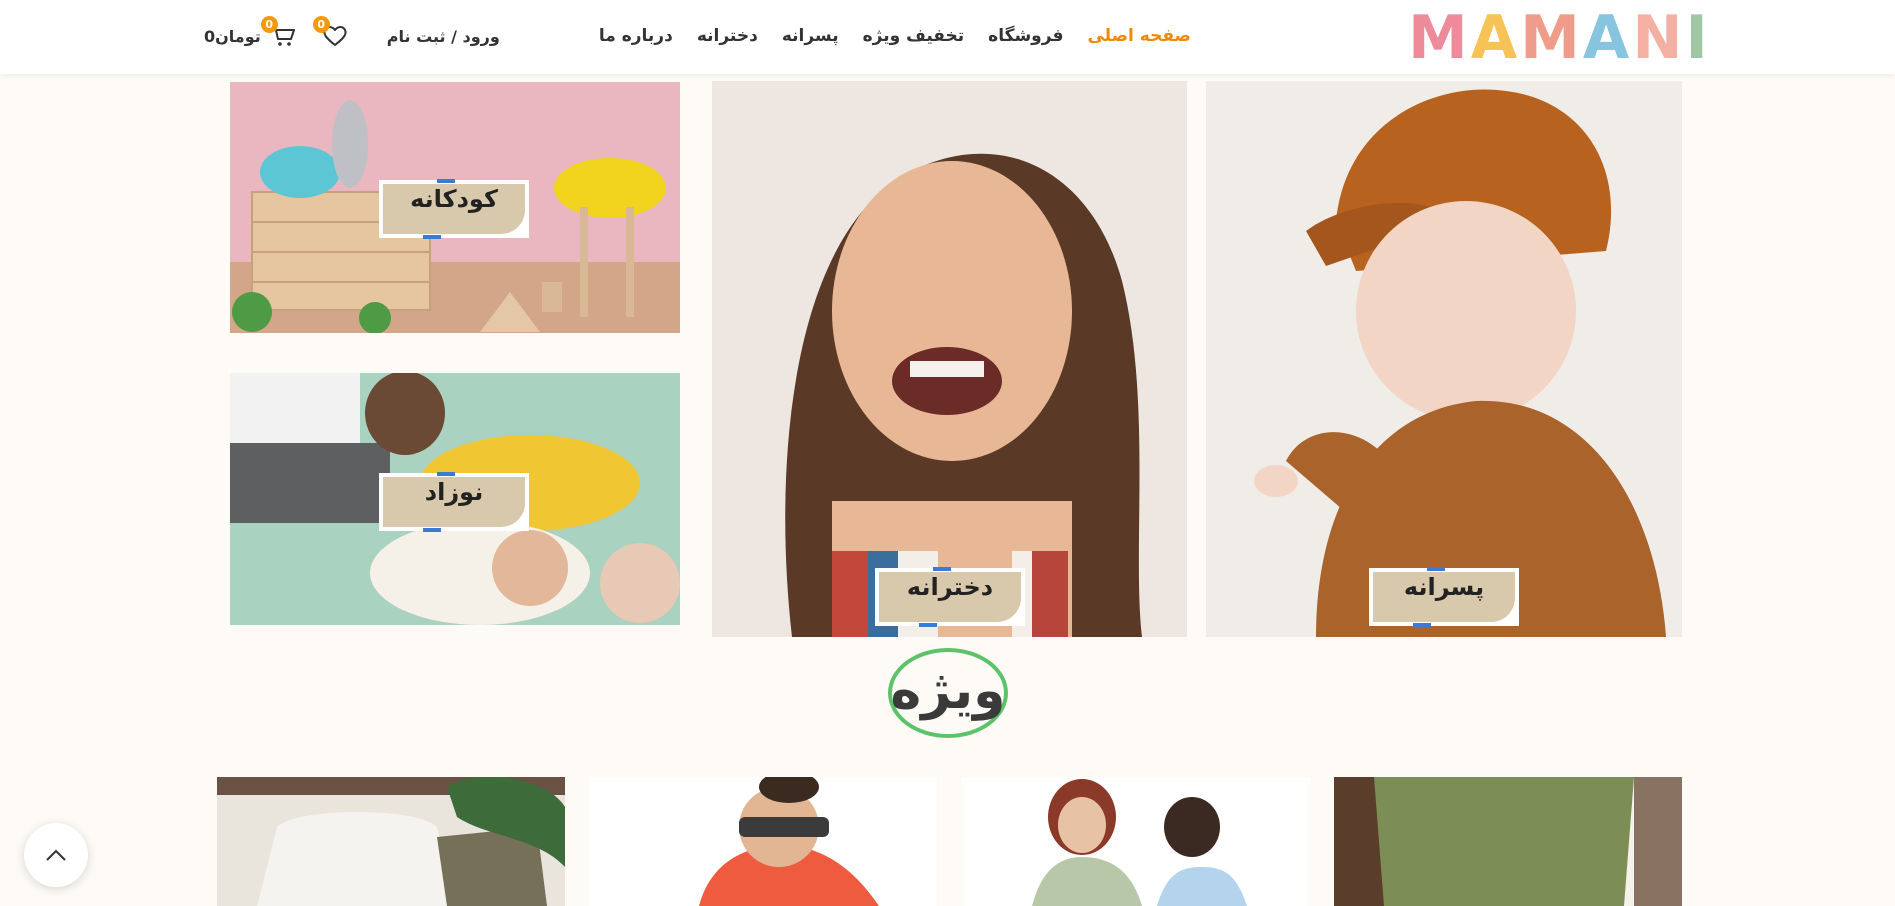  I want to click on nav-girls: دخترانه, so click(727, 36).